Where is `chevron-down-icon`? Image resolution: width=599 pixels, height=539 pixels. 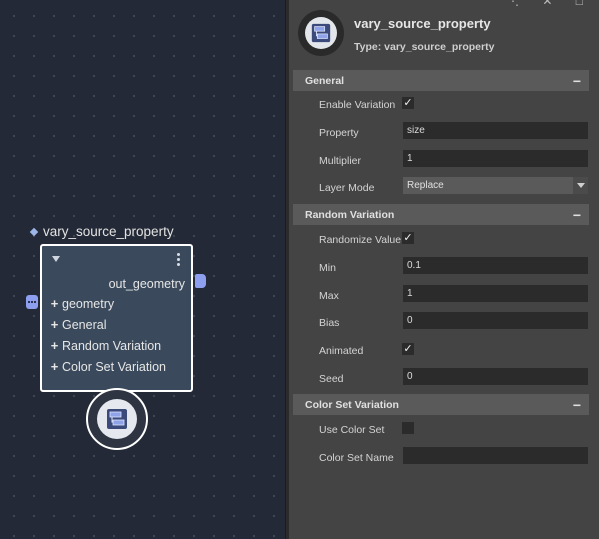
chevron-down-icon is located at coordinates (580, 185).